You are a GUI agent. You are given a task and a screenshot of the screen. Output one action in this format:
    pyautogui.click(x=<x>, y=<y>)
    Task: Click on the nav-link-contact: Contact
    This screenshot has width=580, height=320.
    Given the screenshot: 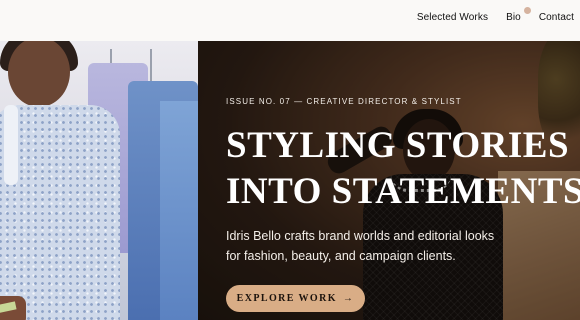 What is the action you would take?
    pyautogui.click(x=556, y=17)
    